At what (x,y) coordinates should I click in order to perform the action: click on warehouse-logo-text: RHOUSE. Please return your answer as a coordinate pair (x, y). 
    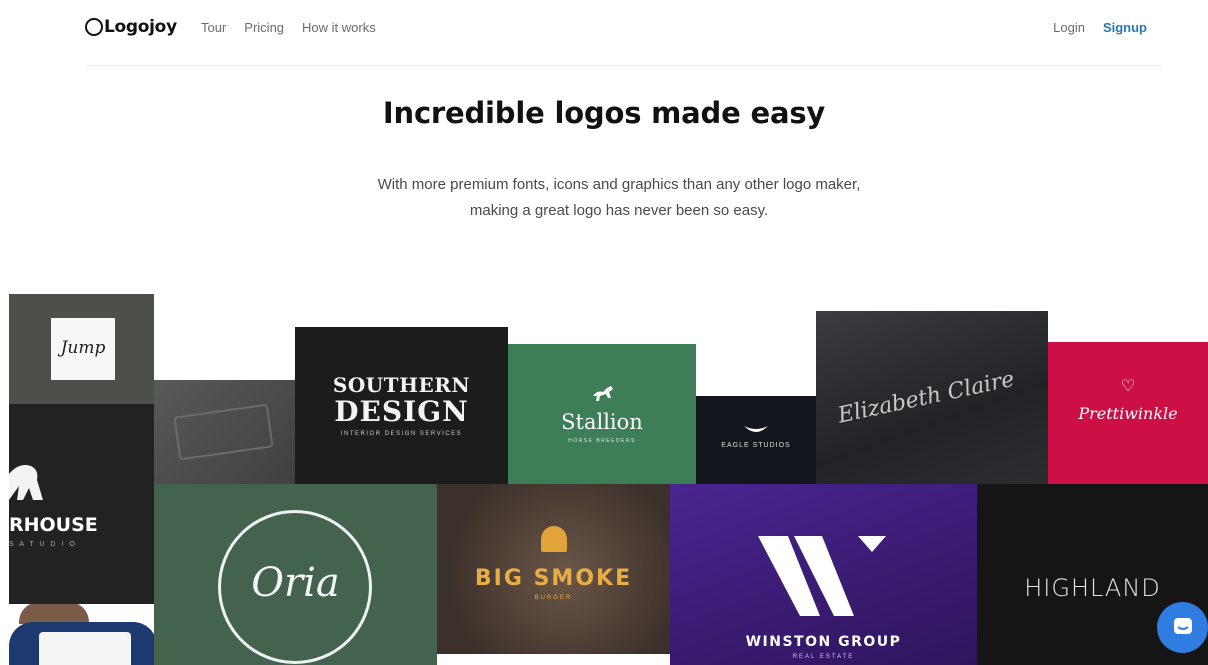
    Looking at the image, I should click on (53, 525).